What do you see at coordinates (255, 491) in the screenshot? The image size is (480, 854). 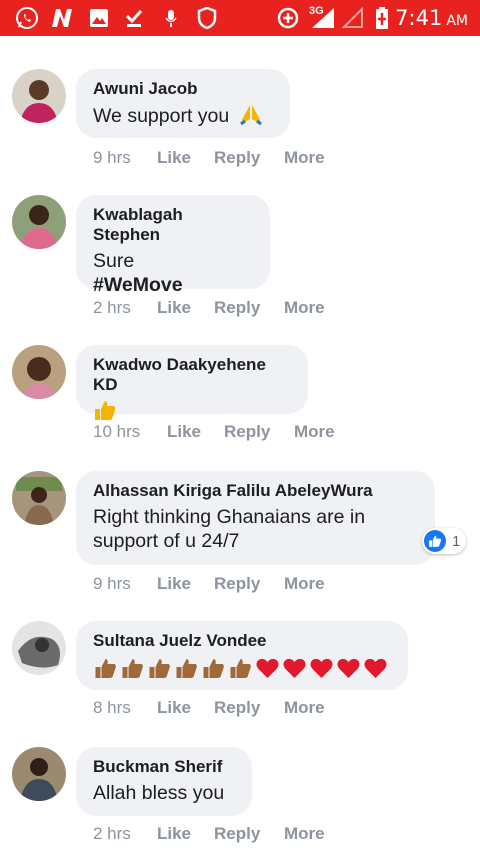 I see `comment-author: Alhassan Kiriga Falilu AbeleyWura` at bounding box center [255, 491].